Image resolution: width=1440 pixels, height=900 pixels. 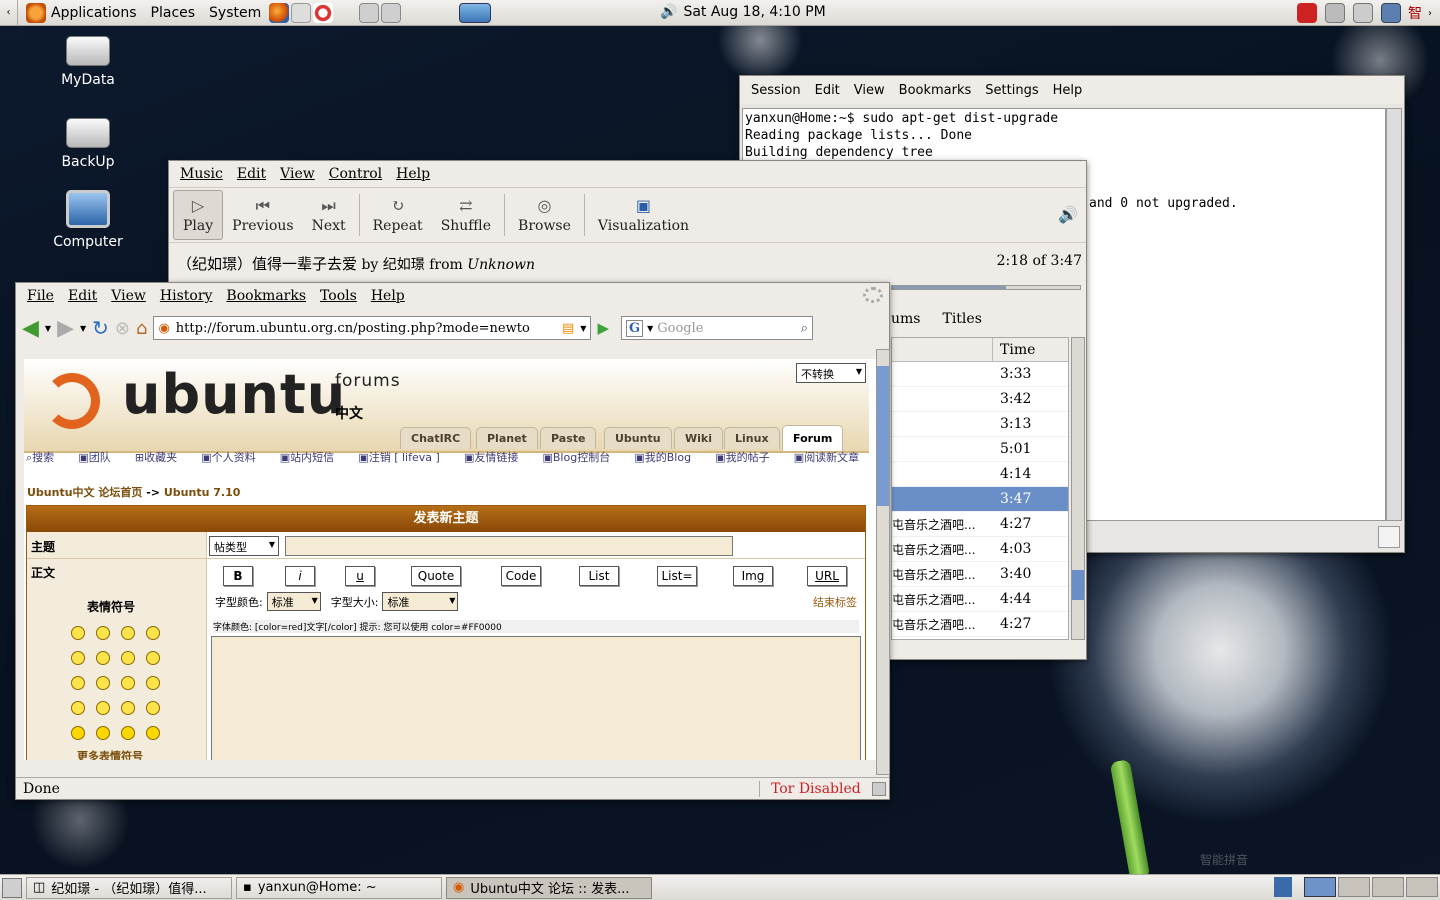 I want to click on ime-indicator: 智, so click(x=1415, y=13).